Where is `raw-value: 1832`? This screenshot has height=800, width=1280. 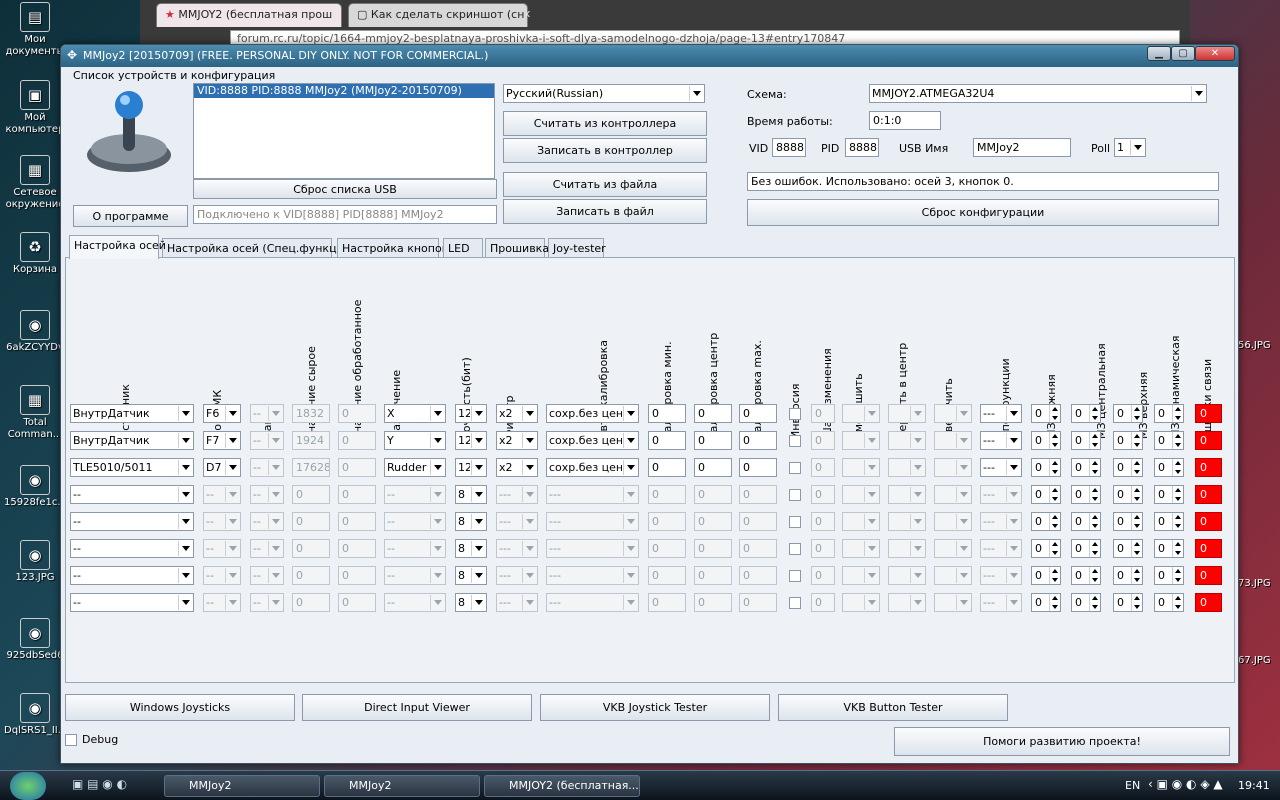 raw-value: 1832 is located at coordinates (311, 413).